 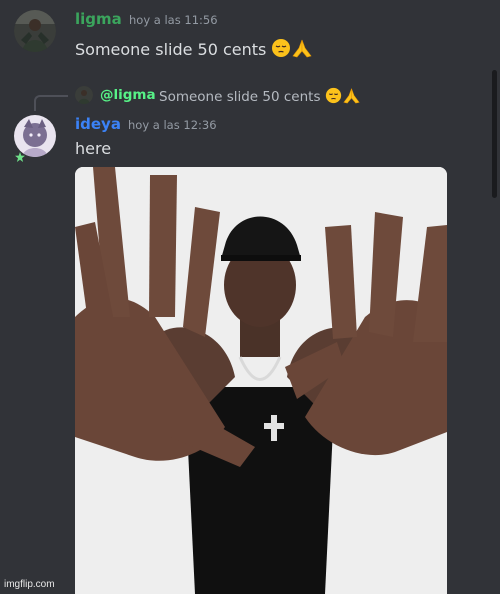 I want to click on timestamp: hoy a las 11:56, so click(x=173, y=20).